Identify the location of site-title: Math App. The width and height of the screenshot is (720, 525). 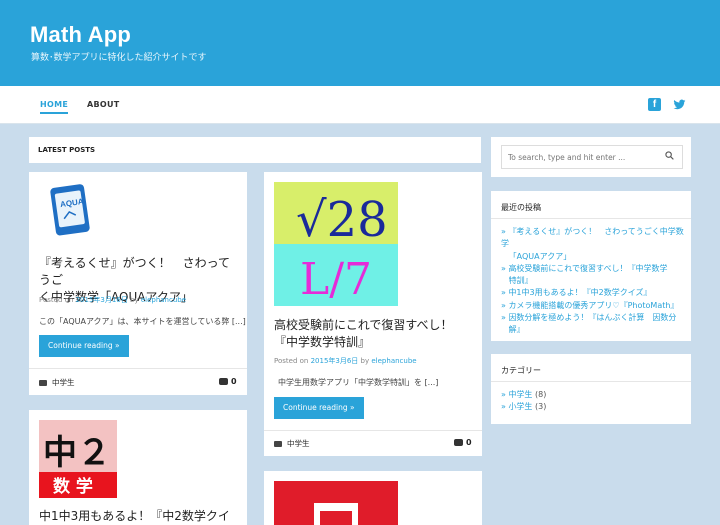
(80, 35).